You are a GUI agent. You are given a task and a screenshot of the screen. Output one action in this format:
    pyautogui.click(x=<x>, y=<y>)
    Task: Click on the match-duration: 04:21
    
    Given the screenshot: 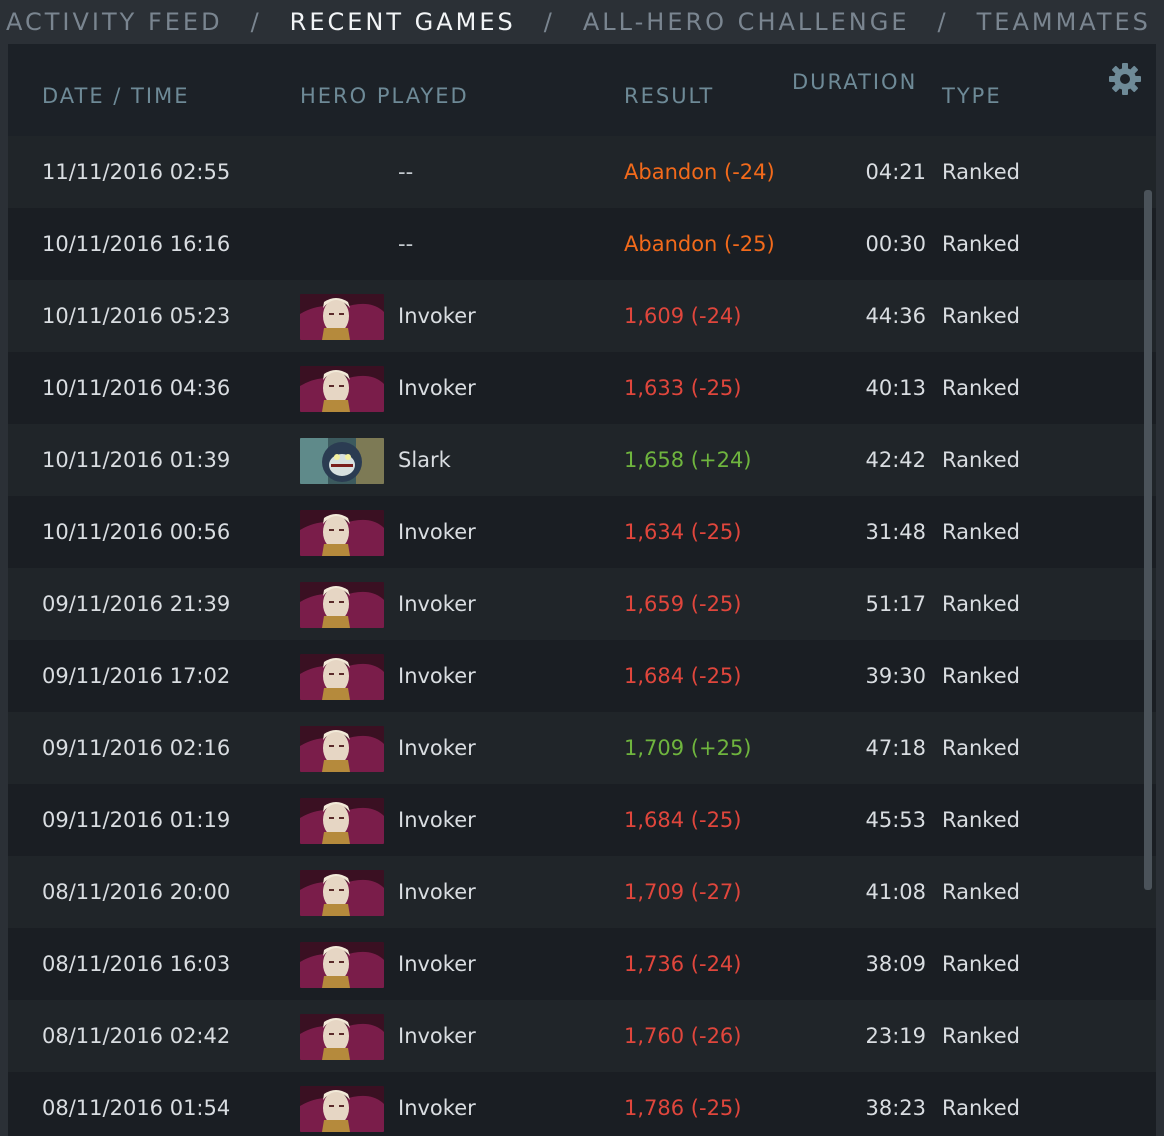 What is the action you would take?
    pyautogui.click(x=895, y=172)
    